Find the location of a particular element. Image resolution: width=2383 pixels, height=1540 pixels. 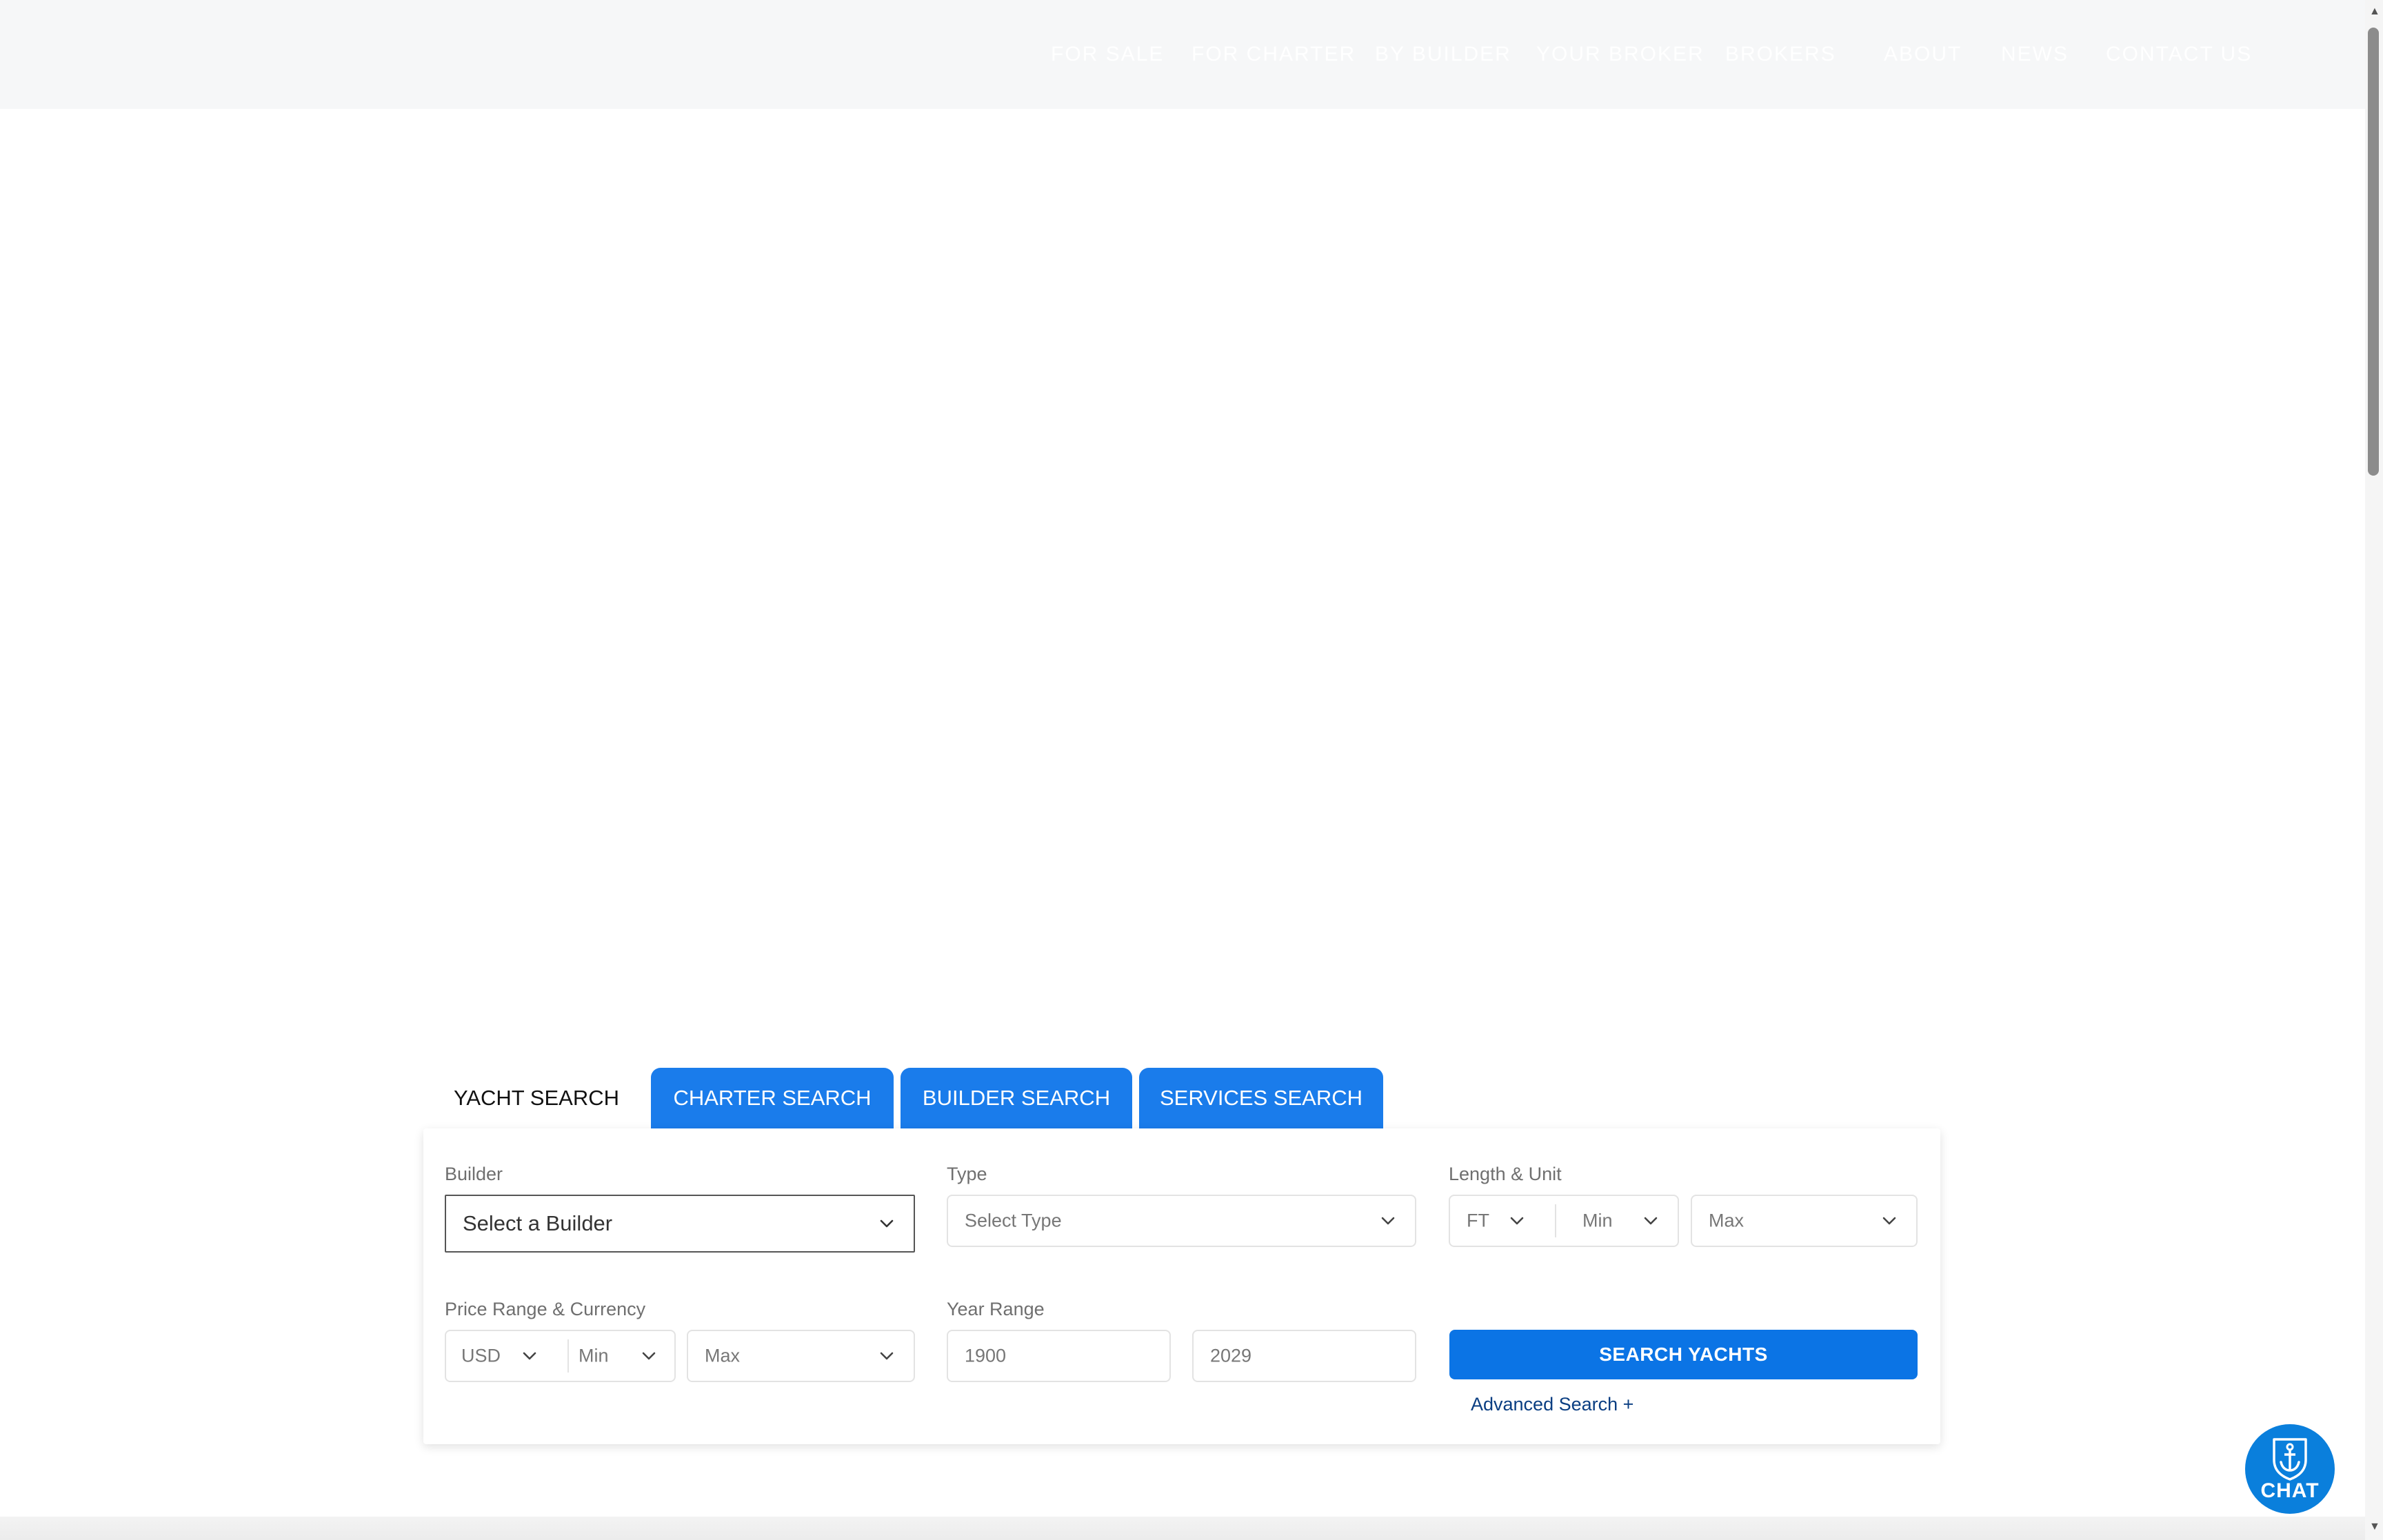

nav-item-by-builder: BY BUILDER is located at coordinates (1443, 55).